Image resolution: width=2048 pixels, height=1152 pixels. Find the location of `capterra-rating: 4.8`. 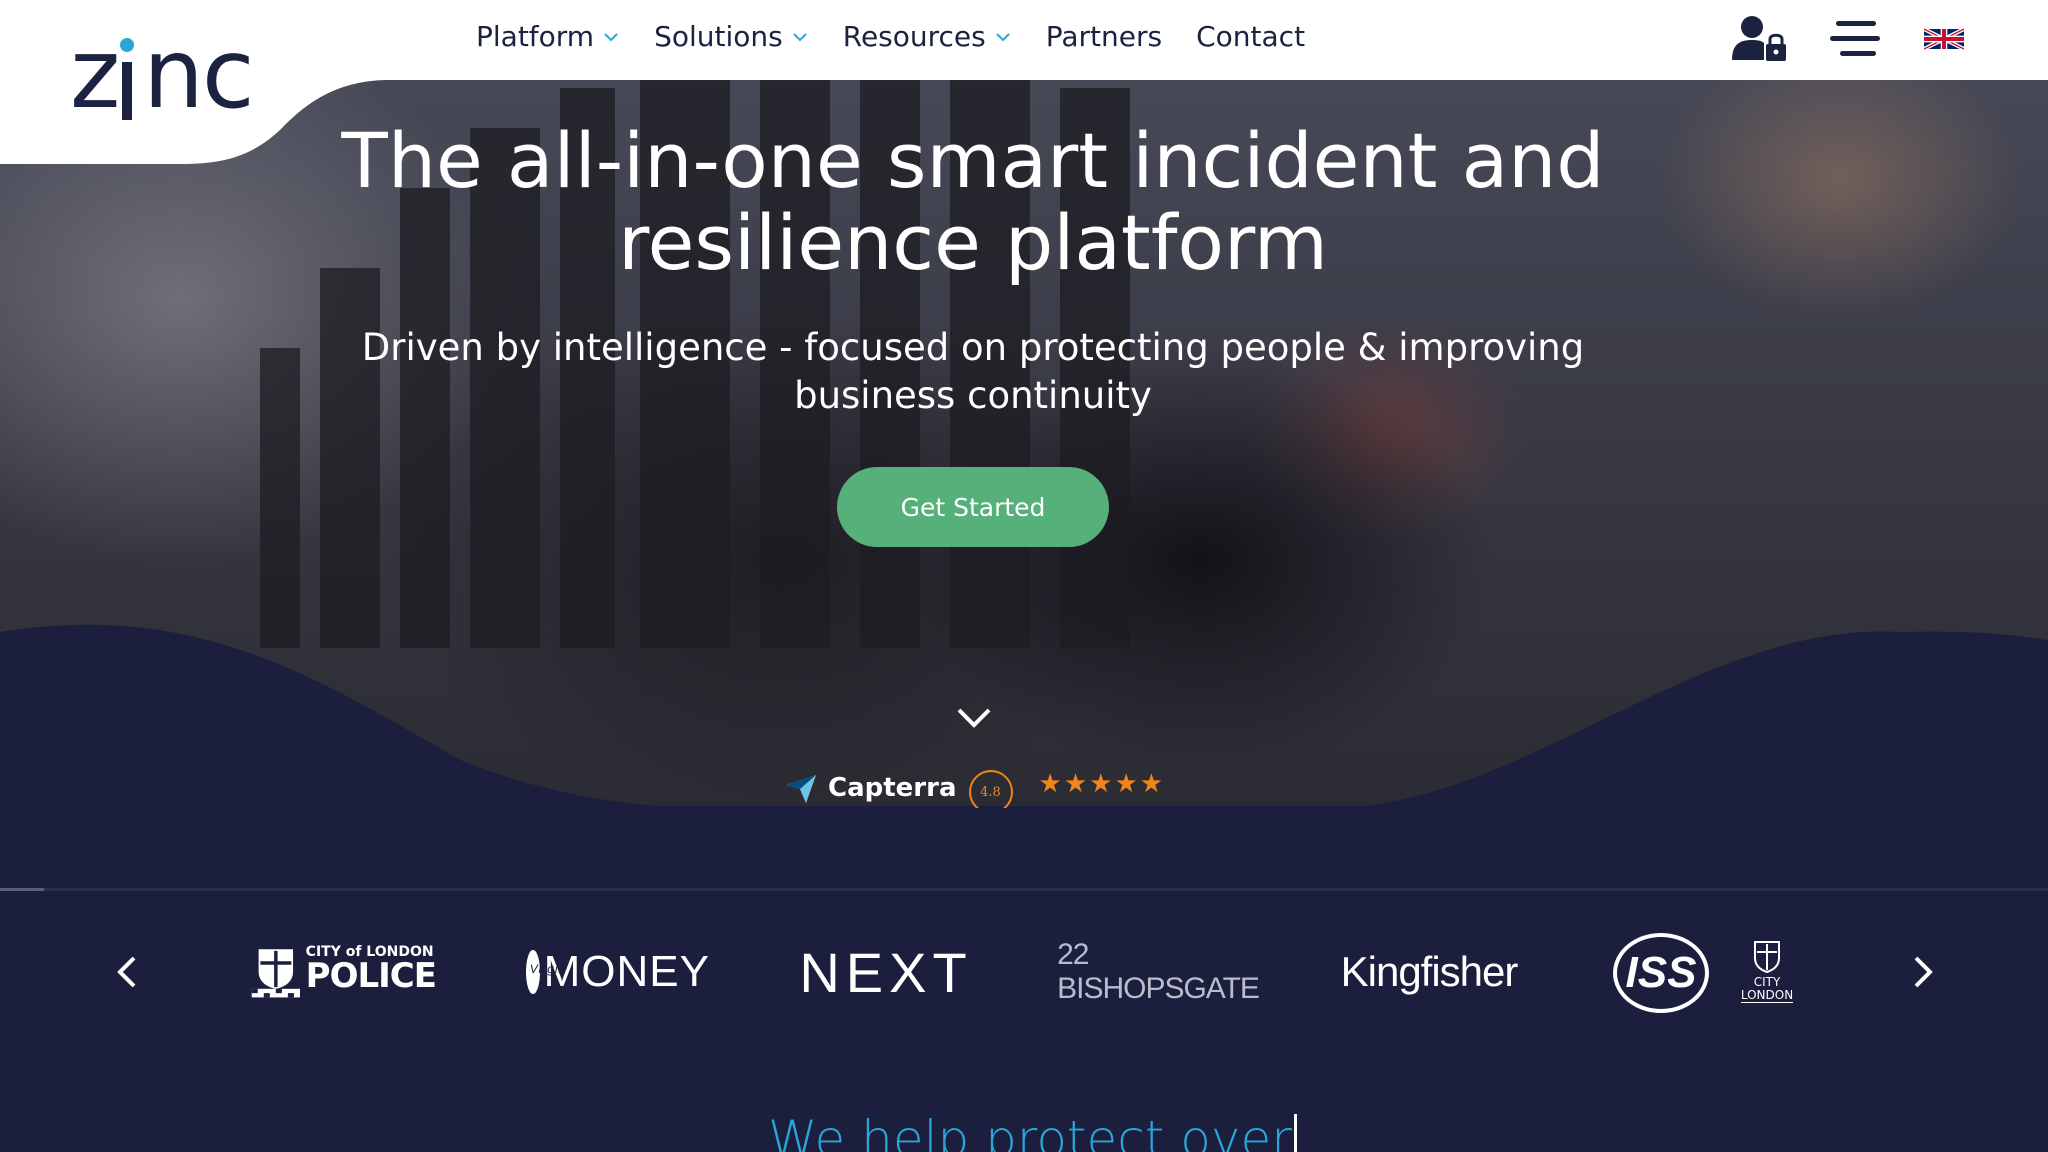

capterra-rating: 4.8 is located at coordinates (990, 789).